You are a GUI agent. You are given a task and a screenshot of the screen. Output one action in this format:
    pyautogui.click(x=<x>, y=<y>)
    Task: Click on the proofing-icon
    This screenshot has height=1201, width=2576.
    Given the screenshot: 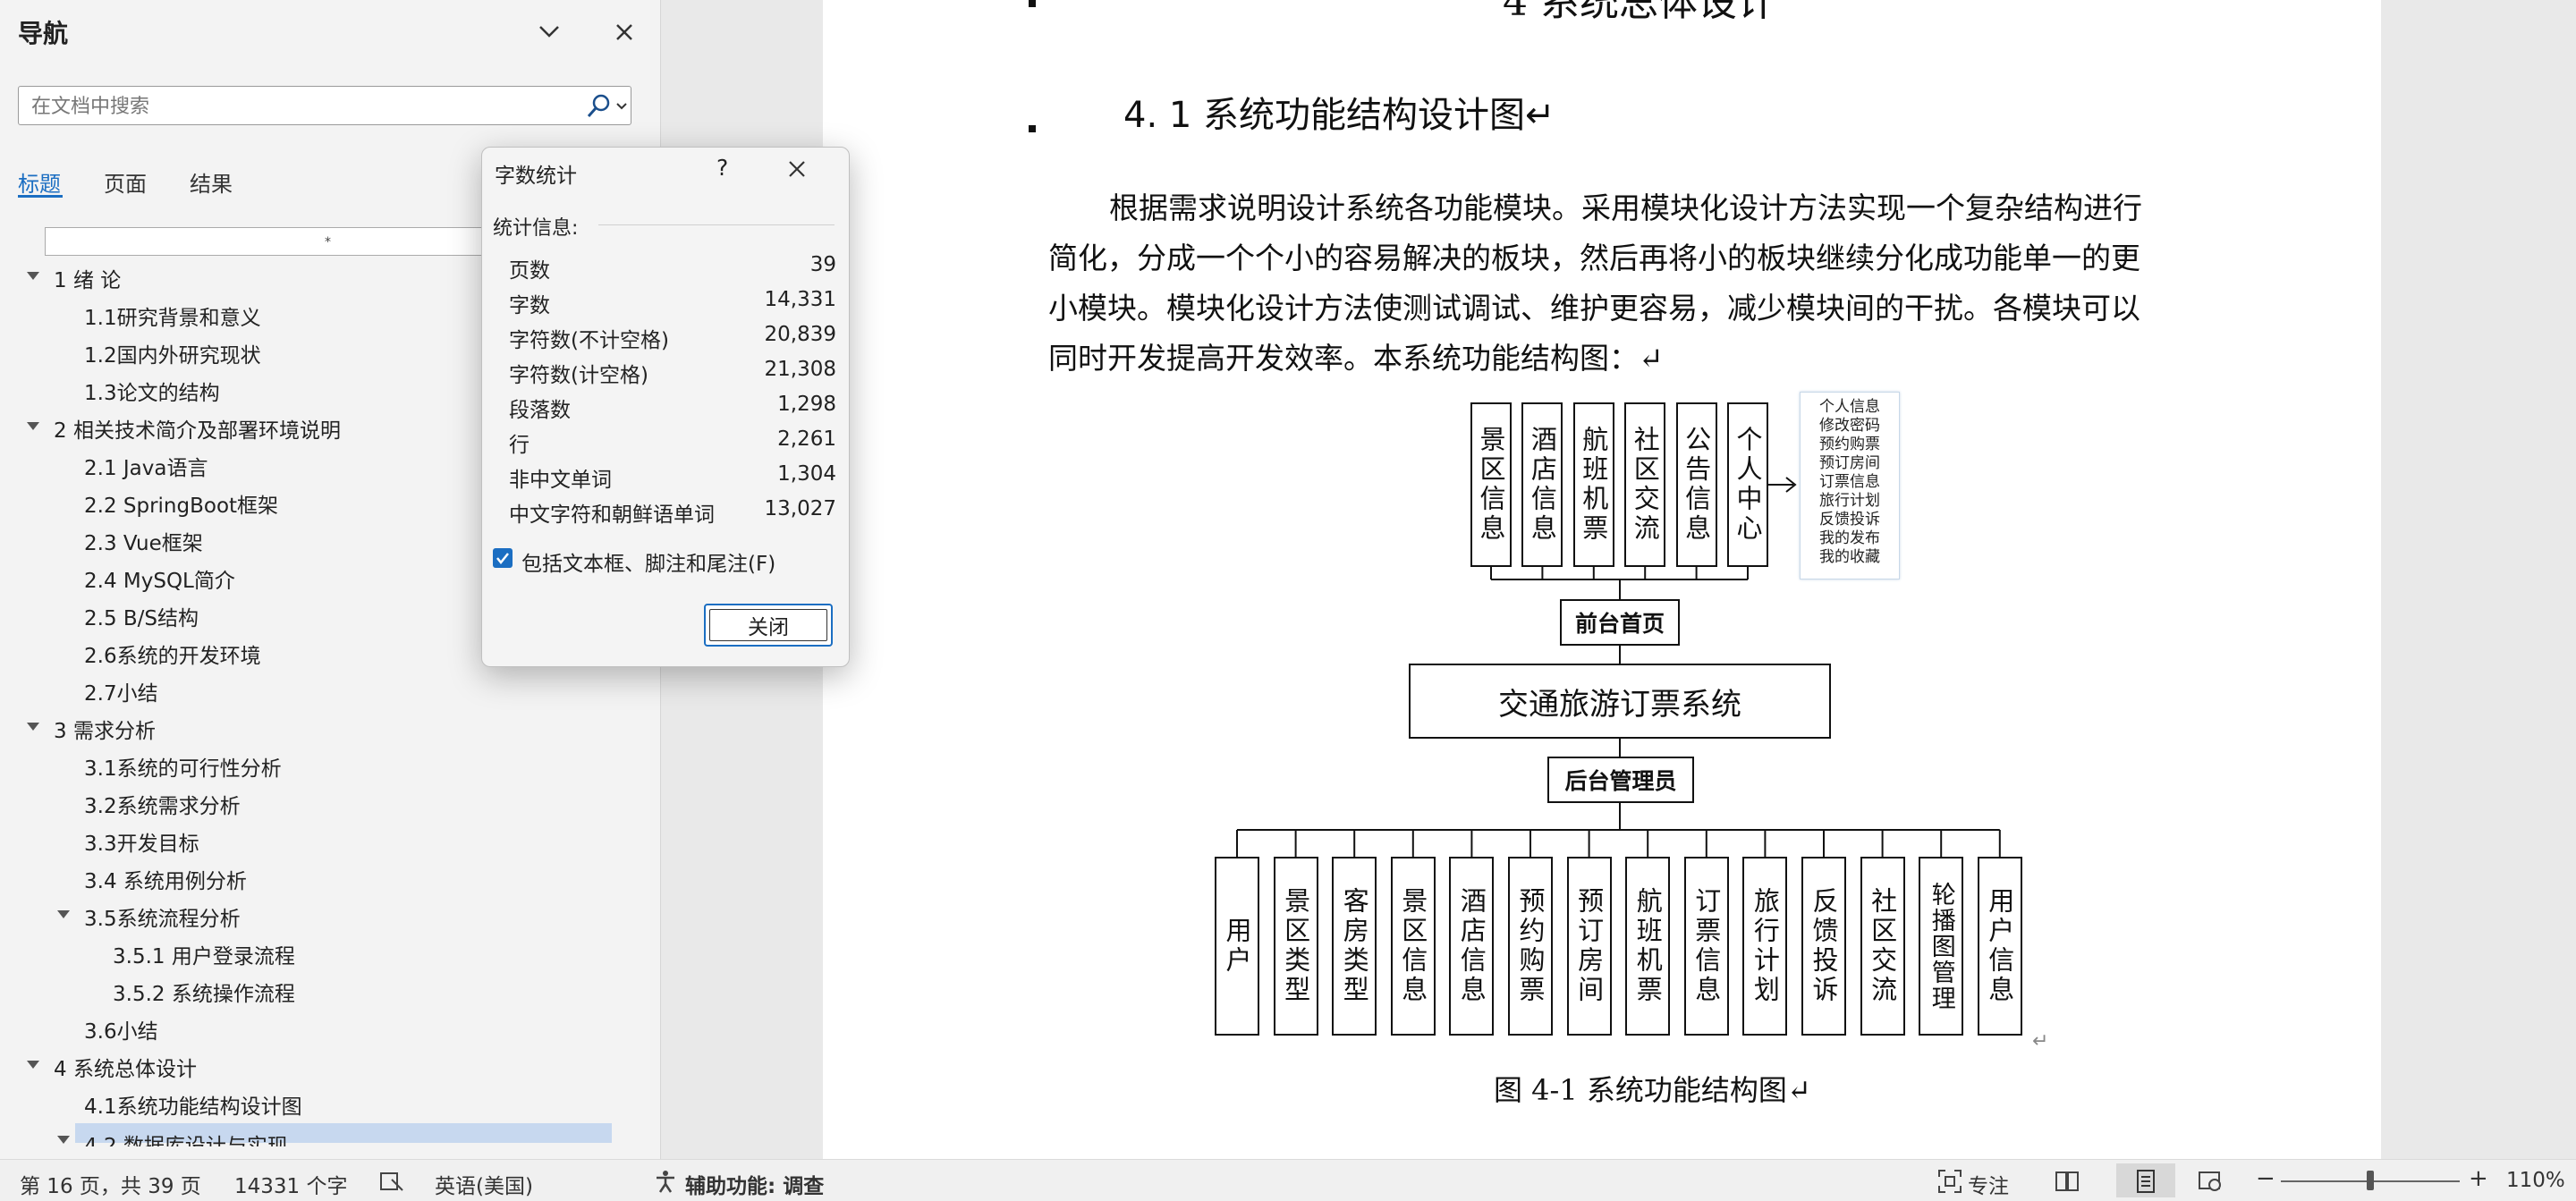 What is the action you would take?
    pyautogui.click(x=391, y=1181)
    